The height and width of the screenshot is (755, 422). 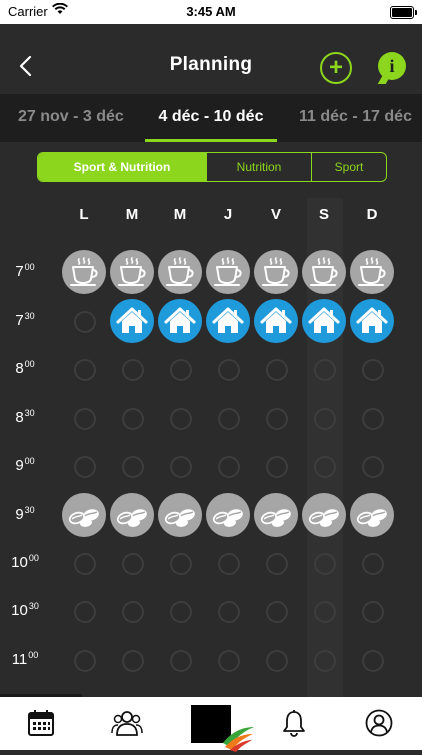 What do you see at coordinates (349, 167) in the screenshot?
I see `filter-sport: Sport` at bounding box center [349, 167].